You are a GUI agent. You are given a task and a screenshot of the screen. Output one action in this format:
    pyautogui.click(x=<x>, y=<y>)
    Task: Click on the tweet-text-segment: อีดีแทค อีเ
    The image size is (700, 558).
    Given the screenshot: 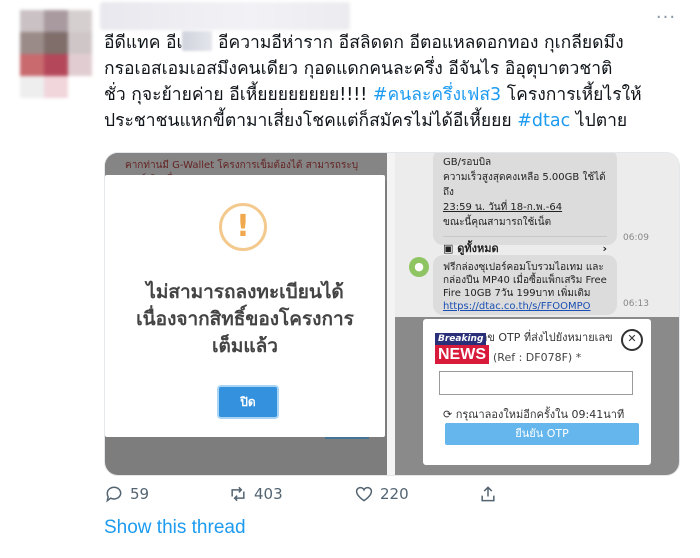 What is the action you would take?
    pyautogui.click(x=143, y=43)
    